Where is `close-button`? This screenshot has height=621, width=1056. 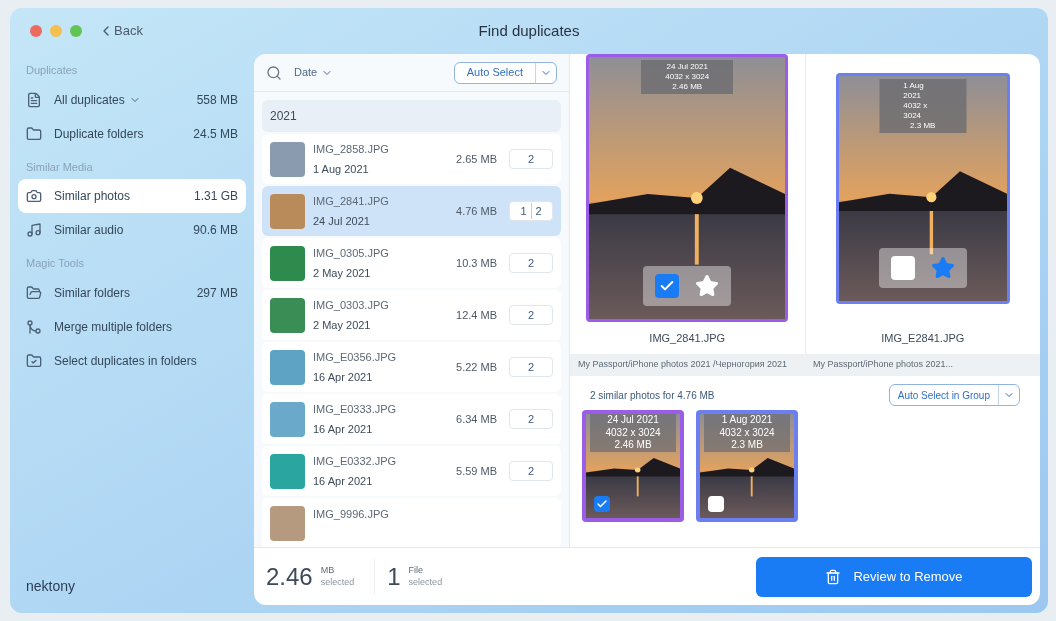 close-button is located at coordinates (36, 31).